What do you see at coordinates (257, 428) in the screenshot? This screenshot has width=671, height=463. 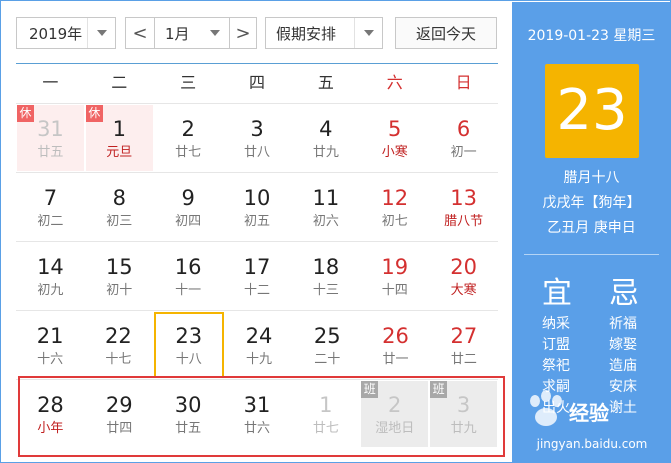 I see `lunar-date: 廿六` at bounding box center [257, 428].